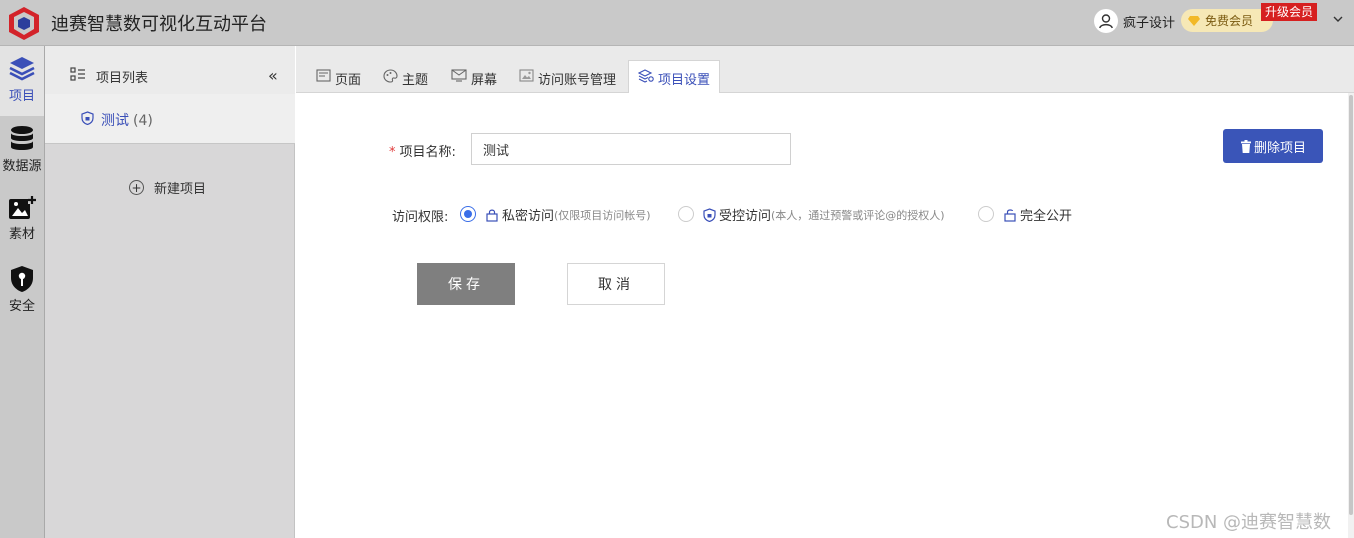 This screenshot has width=1354, height=538. What do you see at coordinates (1351, 305) in the screenshot?
I see `scrollbar-thumb` at bounding box center [1351, 305].